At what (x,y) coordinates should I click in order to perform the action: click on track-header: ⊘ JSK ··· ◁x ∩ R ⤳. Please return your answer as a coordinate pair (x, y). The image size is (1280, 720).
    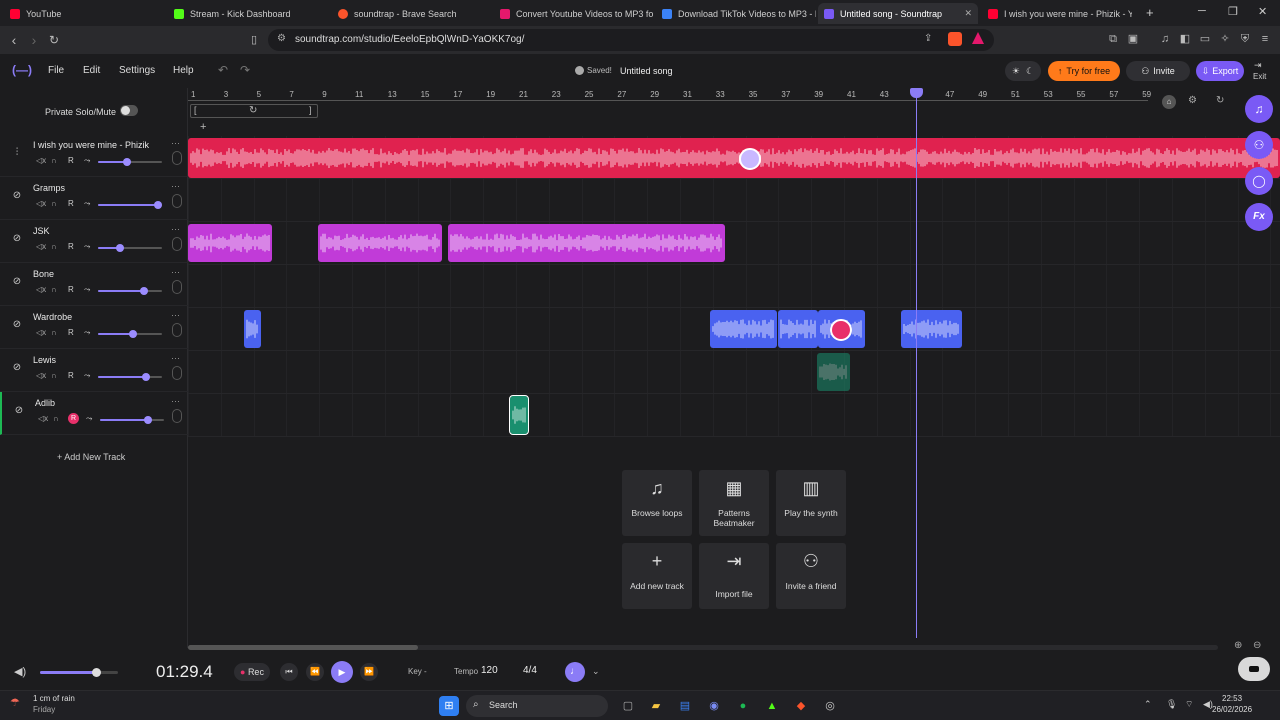
    Looking at the image, I should click on (94, 241).